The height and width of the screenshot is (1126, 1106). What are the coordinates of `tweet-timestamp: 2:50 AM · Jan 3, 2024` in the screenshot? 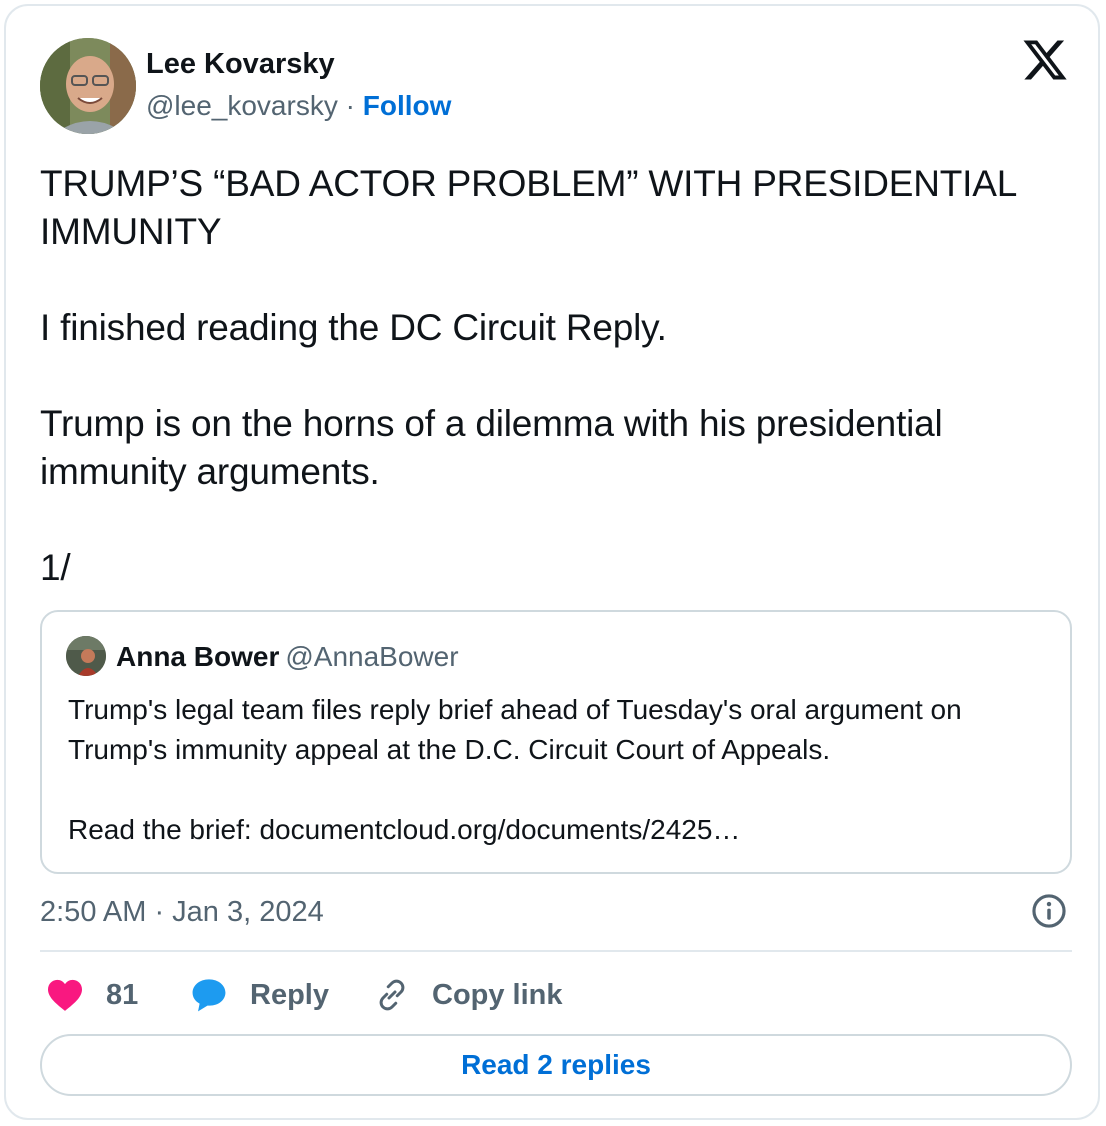 It's located at (182, 912).